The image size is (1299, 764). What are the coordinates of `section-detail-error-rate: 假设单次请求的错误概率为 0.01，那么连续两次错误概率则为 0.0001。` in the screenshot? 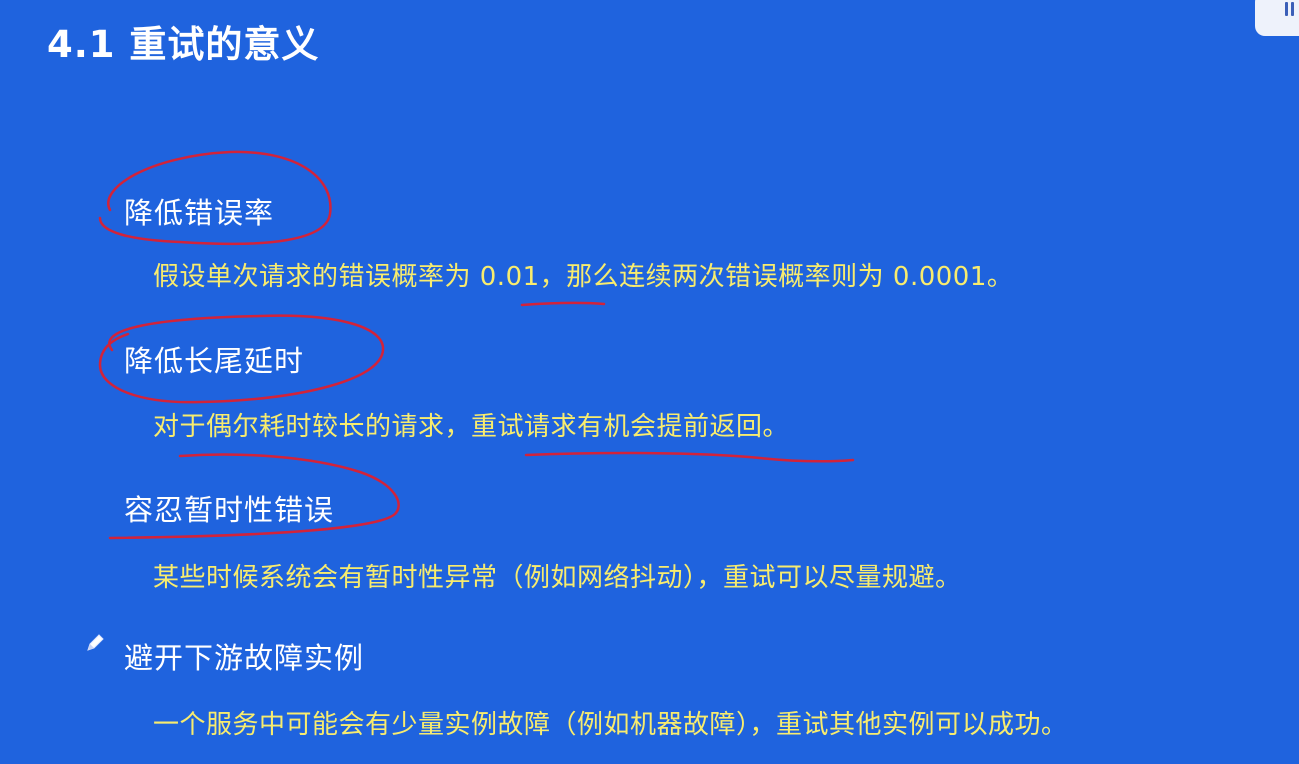 It's located at (583, 277).